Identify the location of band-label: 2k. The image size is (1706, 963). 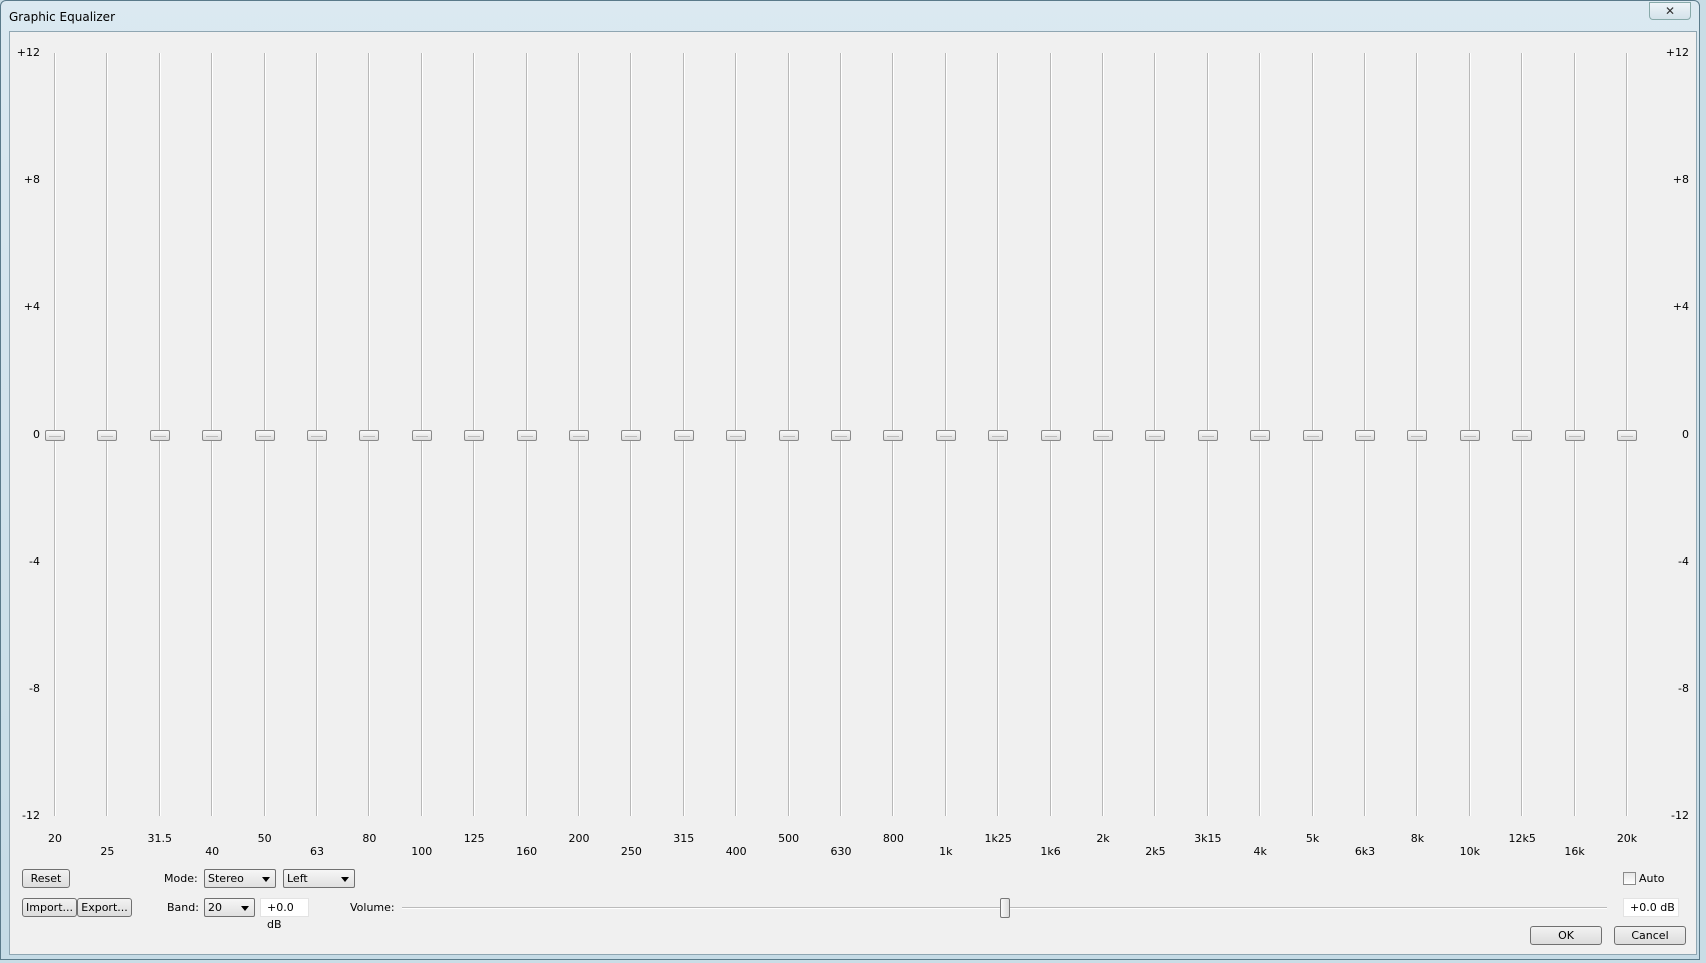
(1103, 838).